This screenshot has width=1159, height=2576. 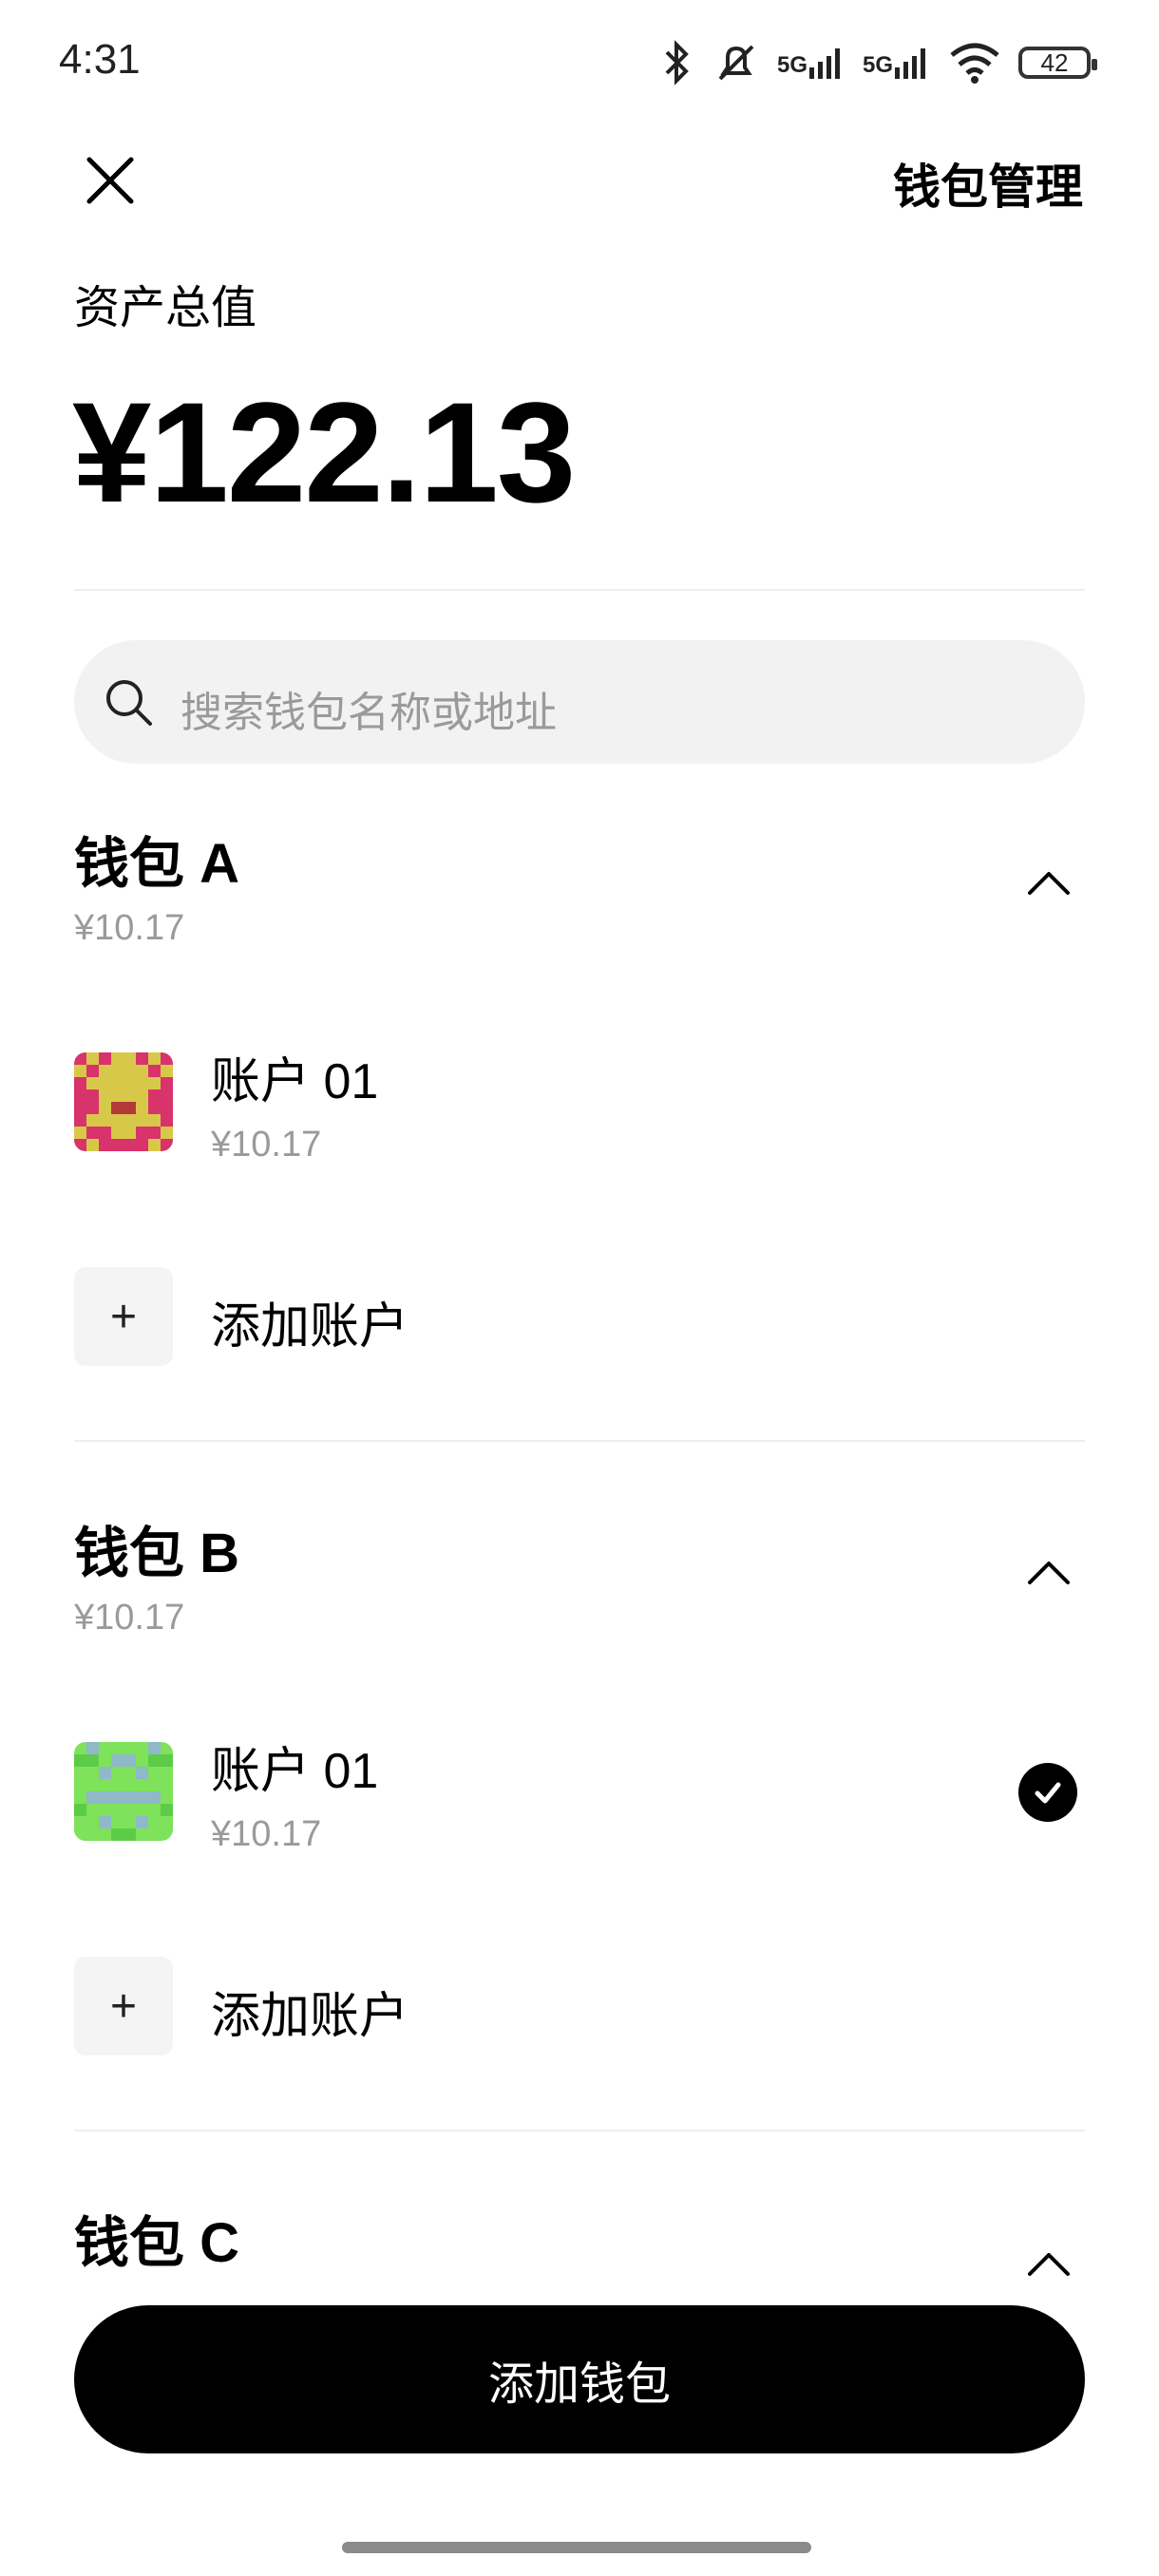 What do you see at coordinates (368, 713) in the screenshot?
I see `search-placeholder: 搜索钱包名称或地址` at bounding box center [368, 713].